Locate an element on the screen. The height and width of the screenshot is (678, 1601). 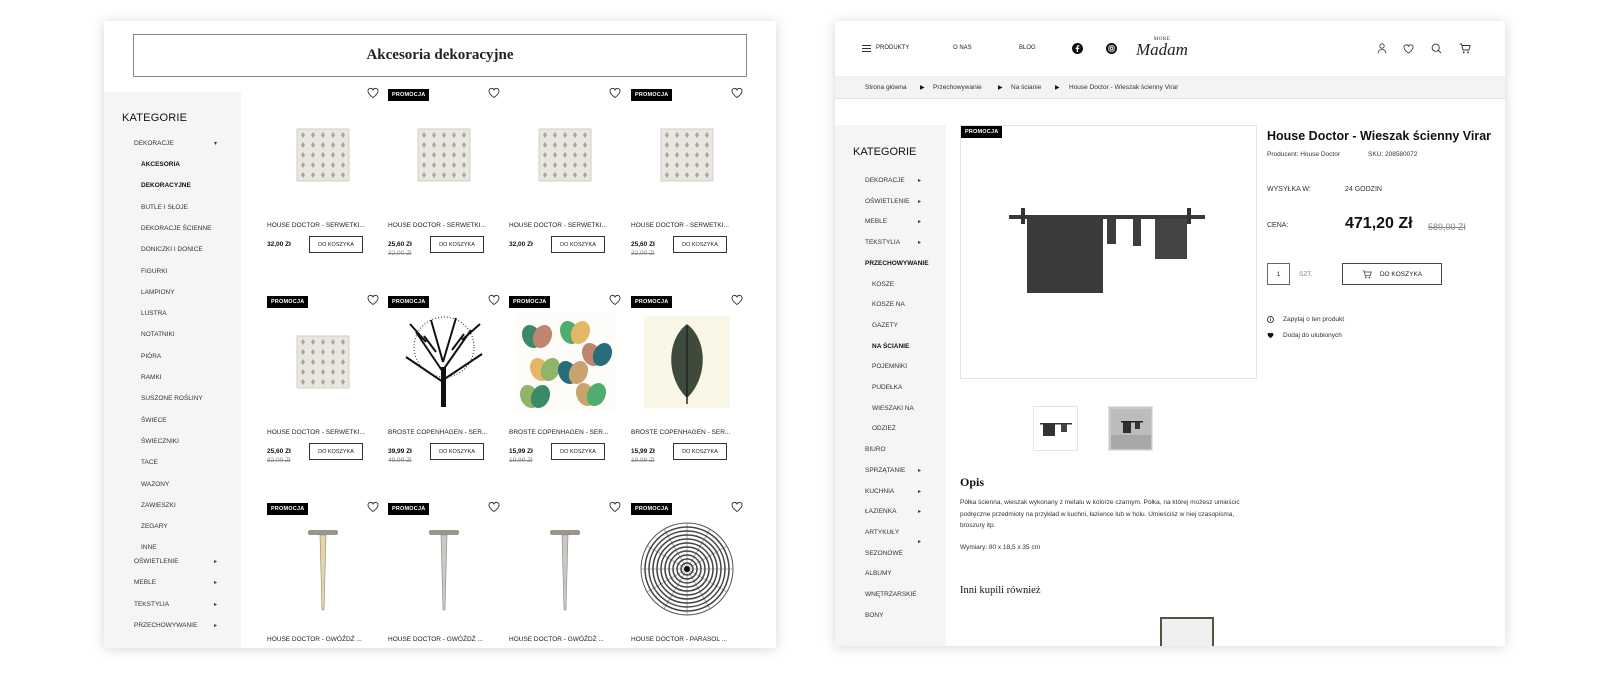
search-icon is located at coordinates (1436, 48).